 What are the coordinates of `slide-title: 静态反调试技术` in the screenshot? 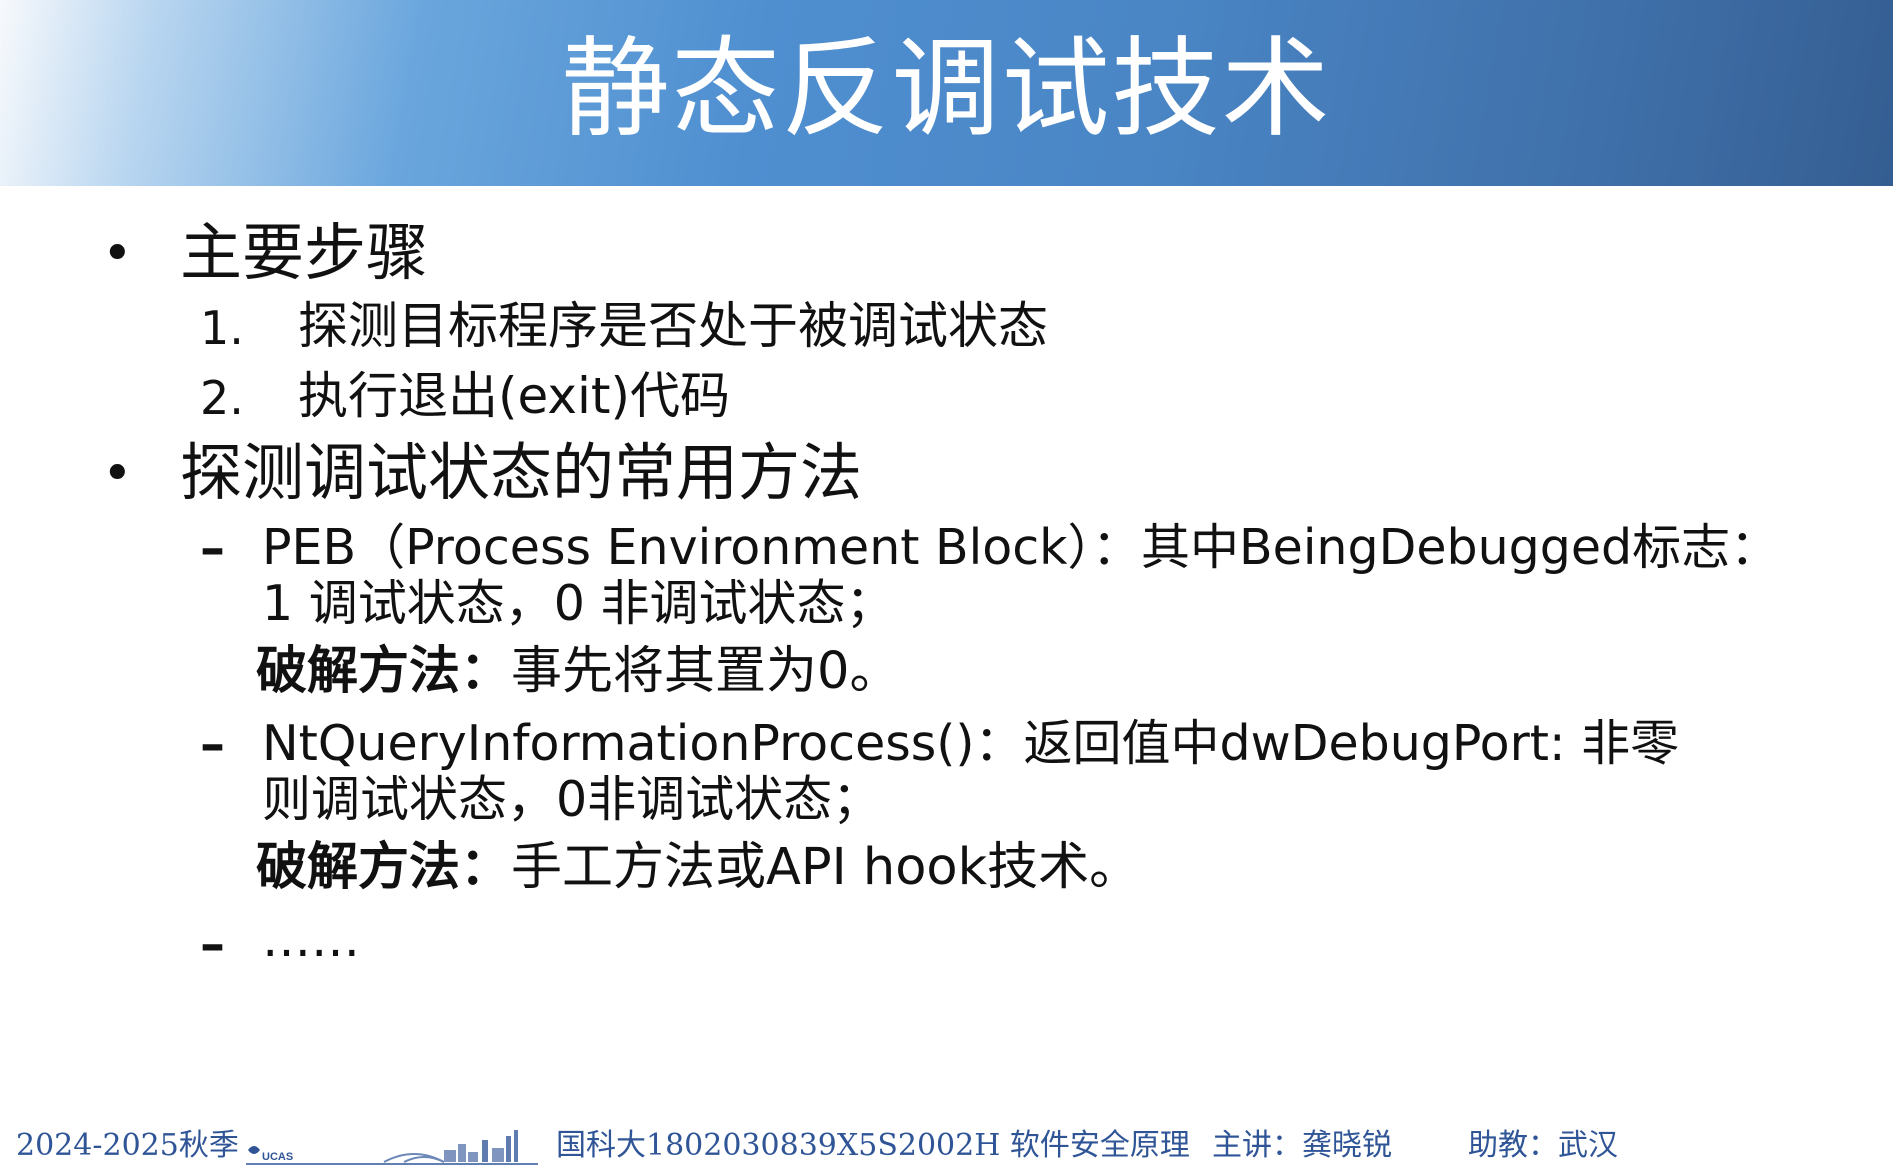 It's located at (946, 89).